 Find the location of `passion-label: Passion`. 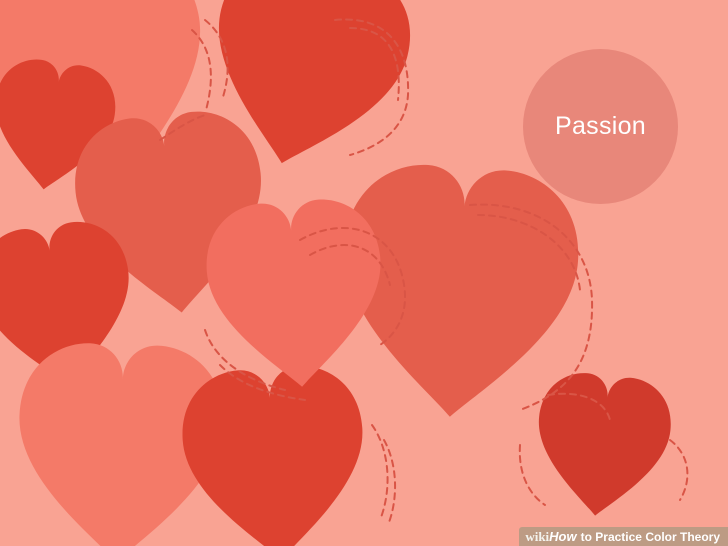

passion-label: Passion is located at coordinates (600, 126).